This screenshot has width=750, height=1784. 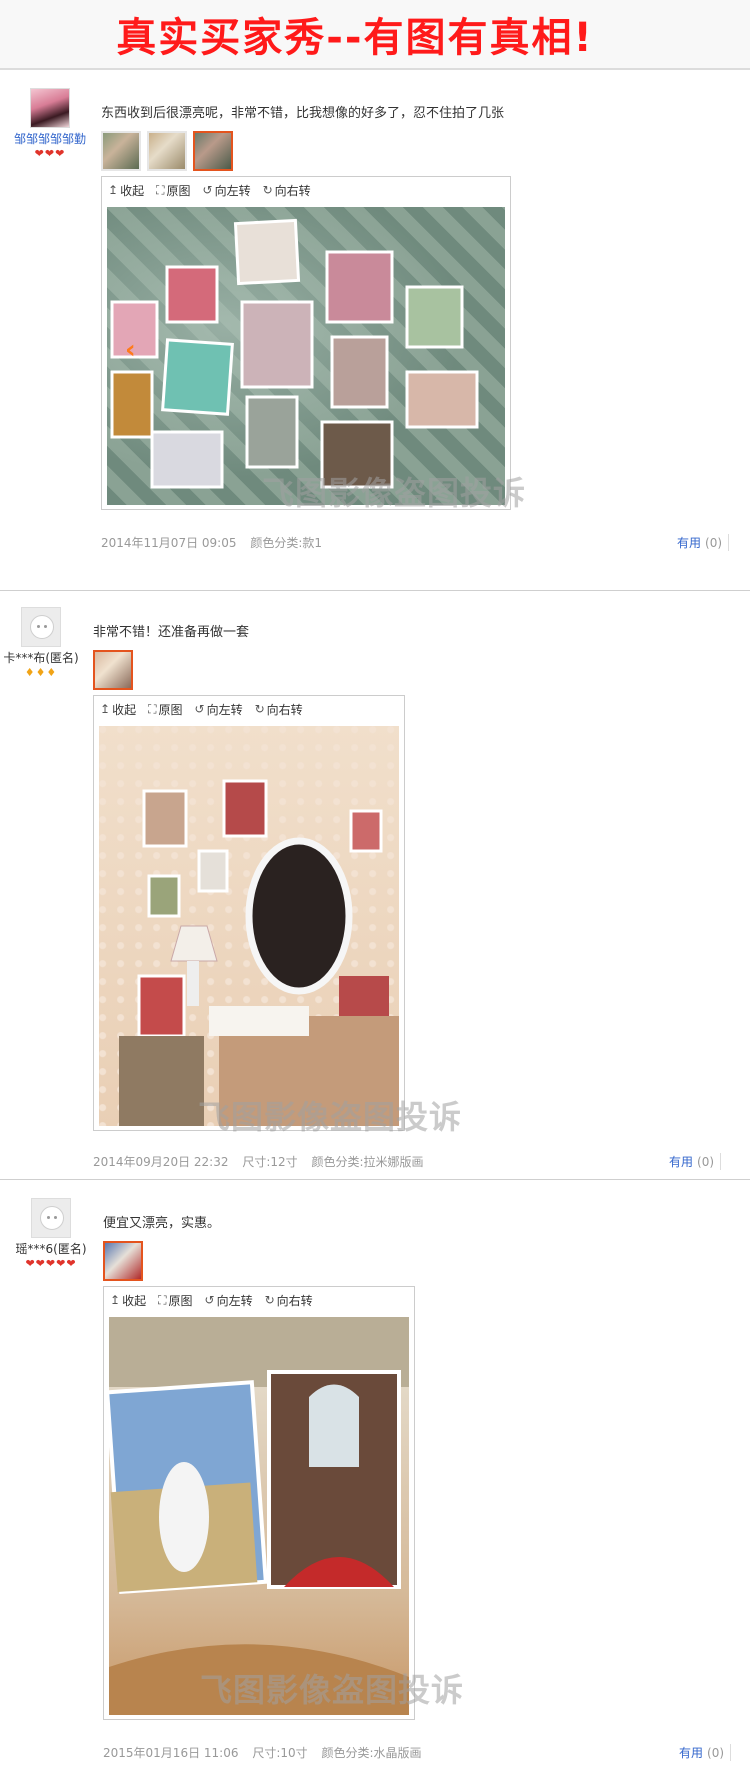 What do you see at coordinates (367, 1162) in the screenshot?
I see `review-color: 颜色分类:拉米娜版画` at bounding box center [367, 1162].